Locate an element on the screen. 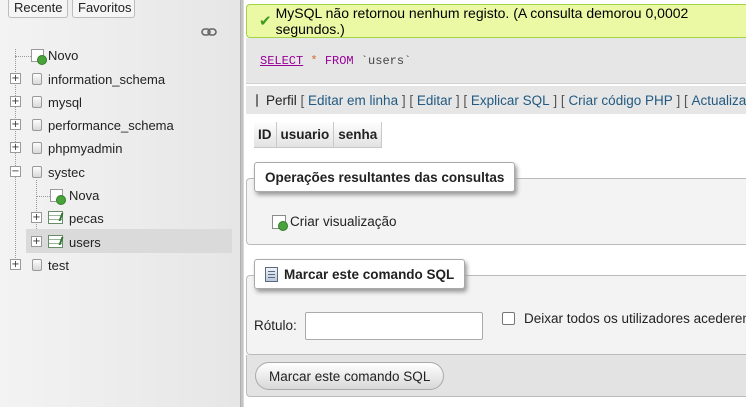  bookmark-label-input is located at coordinates (394, 326).